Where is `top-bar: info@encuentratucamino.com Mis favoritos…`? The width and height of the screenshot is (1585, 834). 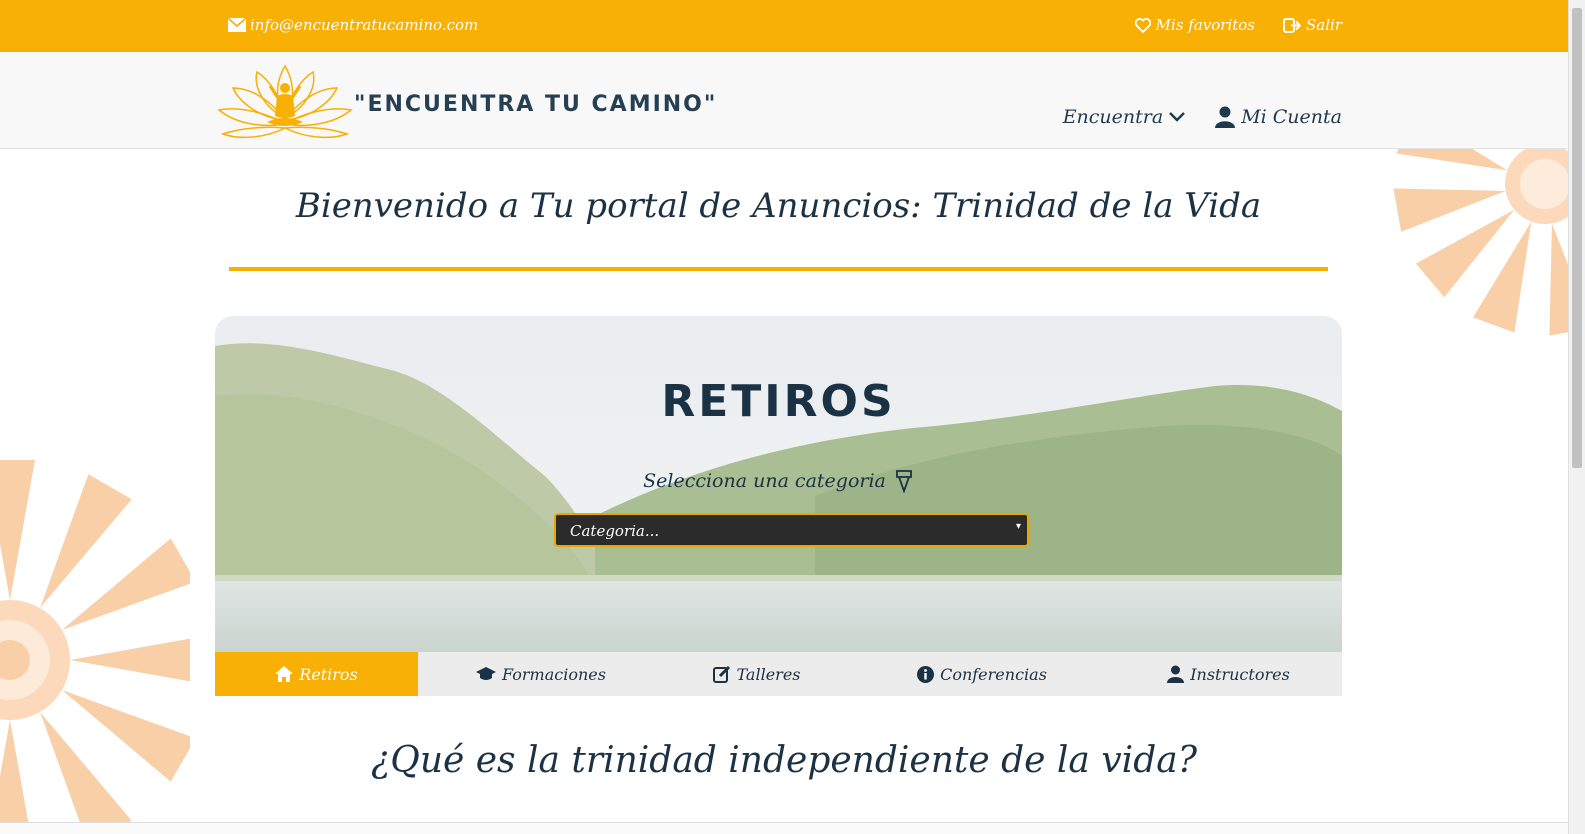 top-bar: info@encuentratucamino.com Mis favoritos… is located at coordinates (784, 26).